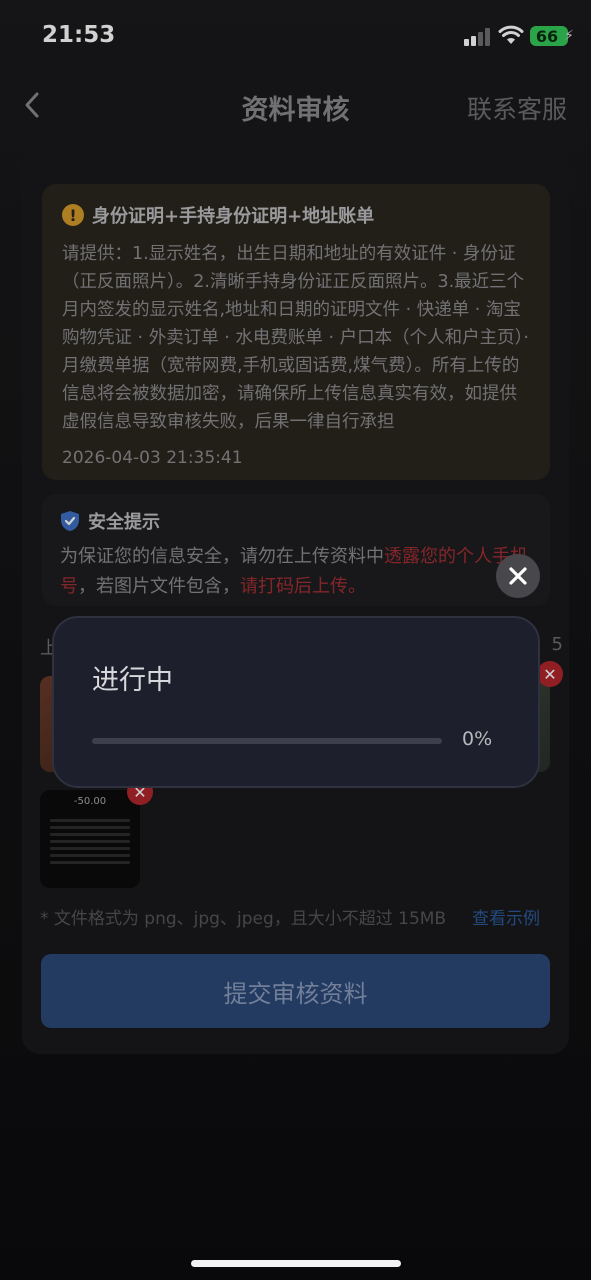  I want to click on close-button, so click(518, 576).